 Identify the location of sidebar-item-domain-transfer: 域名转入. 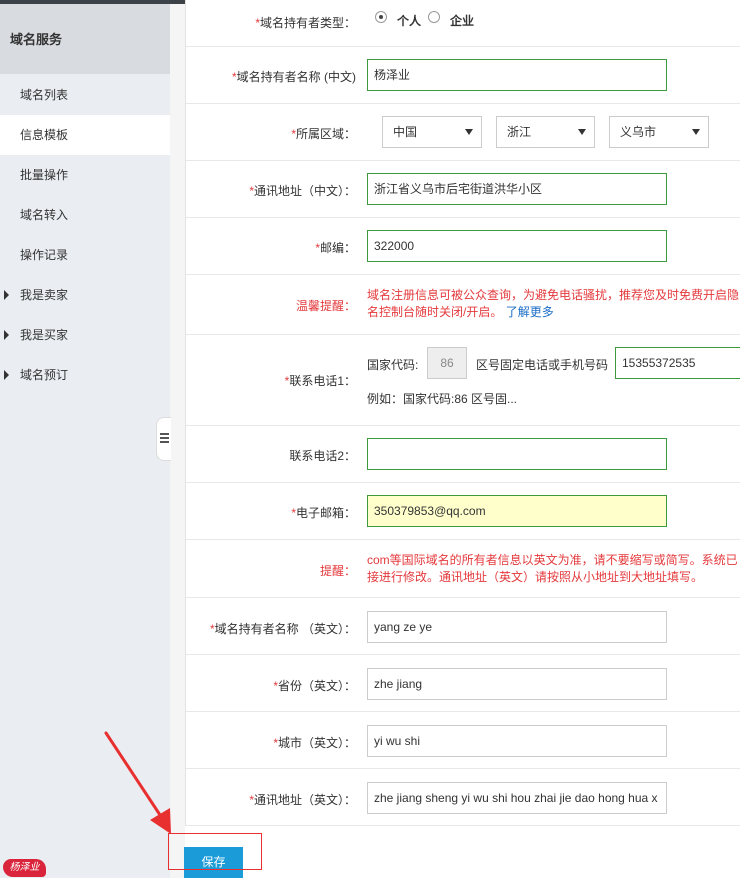
(85, 215).